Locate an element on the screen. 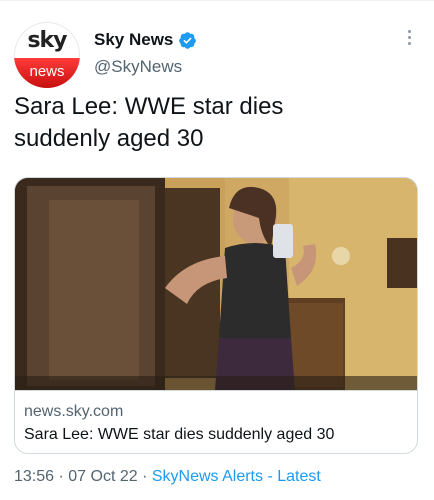  tweet-source-link: SkyNews Alerts - Latest is located at coordinates (236, 476).